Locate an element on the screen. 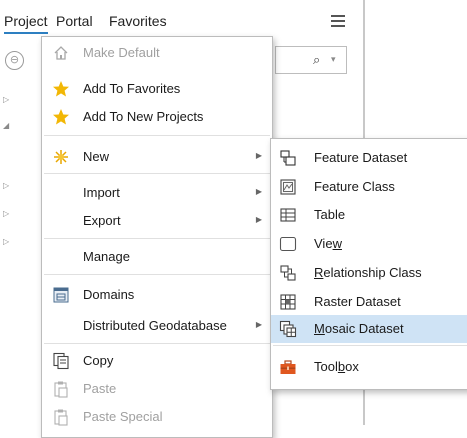 This screenshot has width=467, height=438. accelerator-key: R is located at coordinates (319, 272).